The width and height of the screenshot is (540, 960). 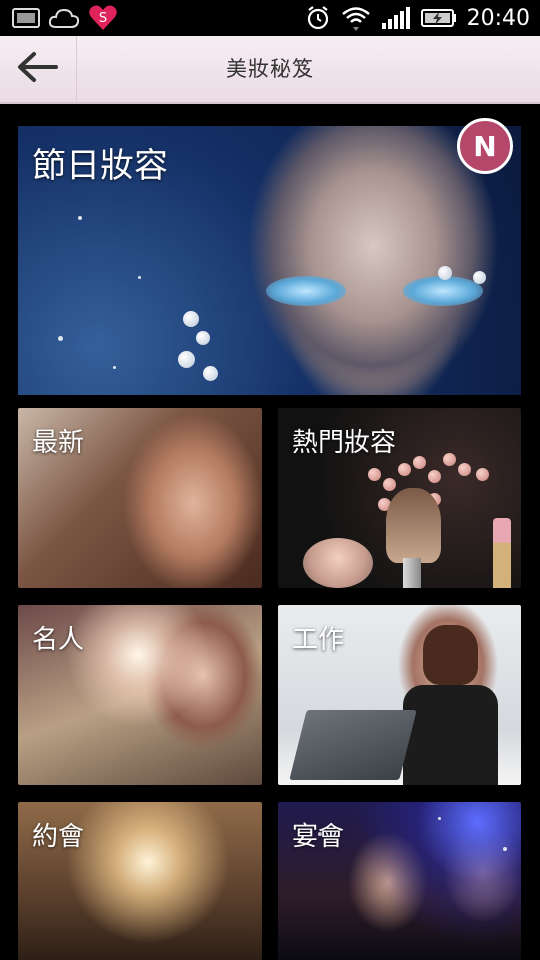 I want to click on tile-latest: 最新, so click(x=140, y=498).